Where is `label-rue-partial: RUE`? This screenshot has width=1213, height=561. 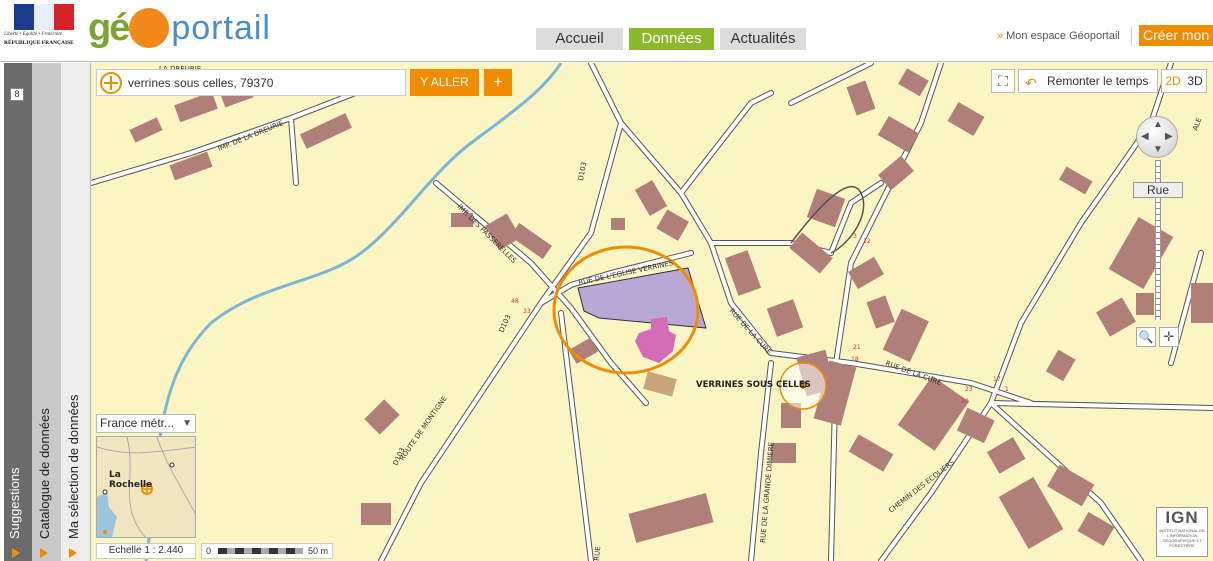
label-rue-partial: RUE is located at coordinates (597, 553).